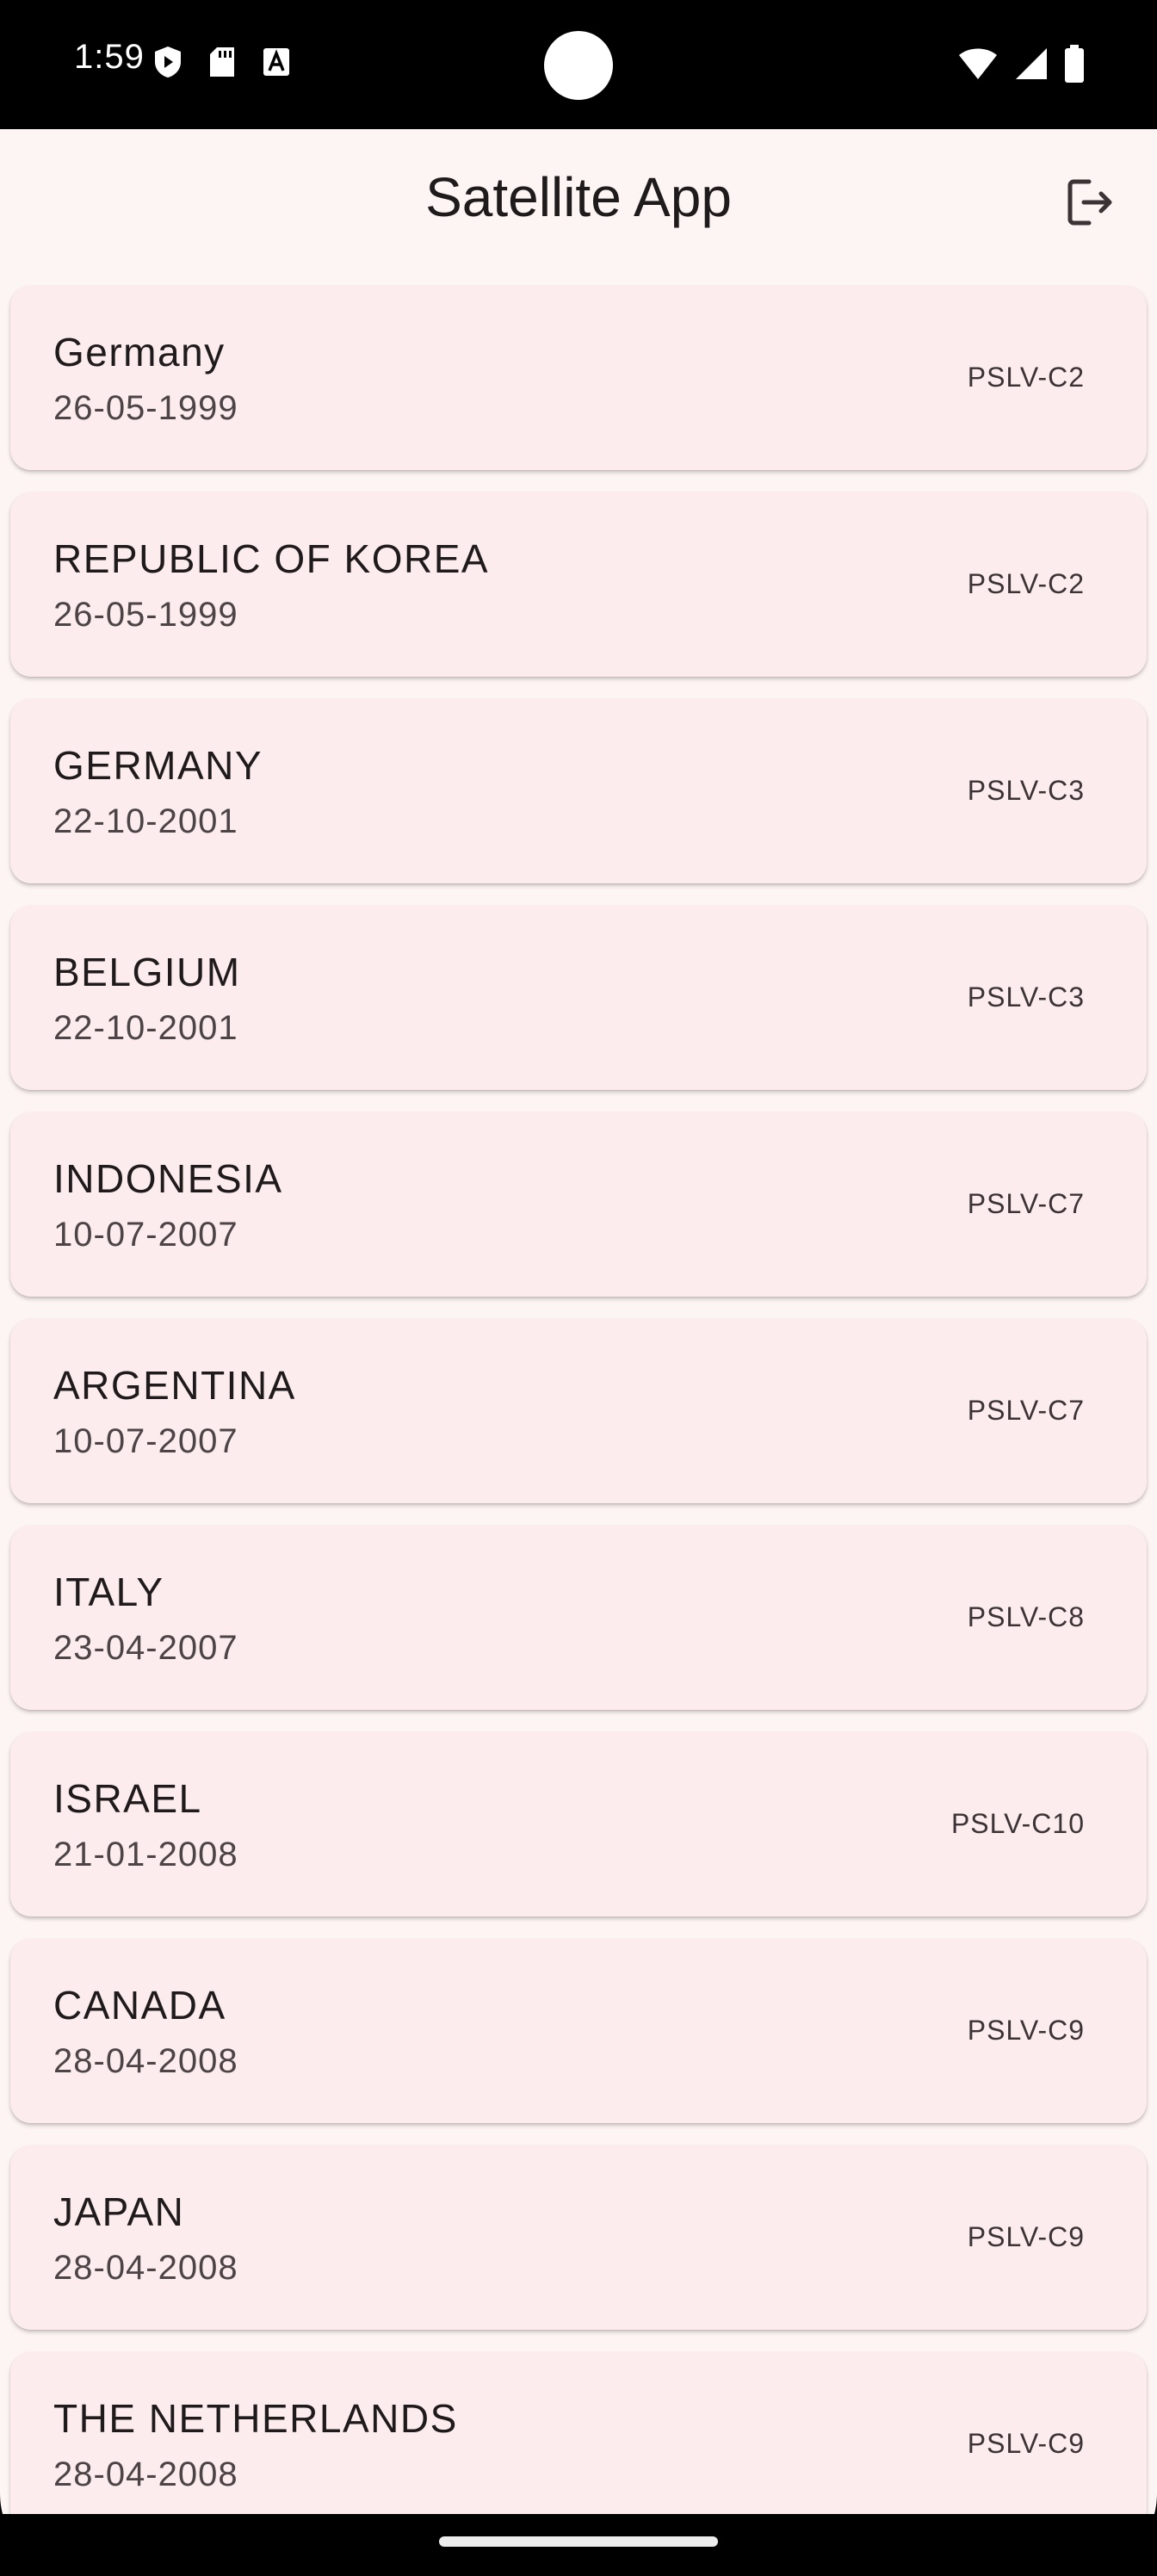  Describe the element at coordinates (139, 353) in the screenshot. I see `country-name: Germany` at that location.